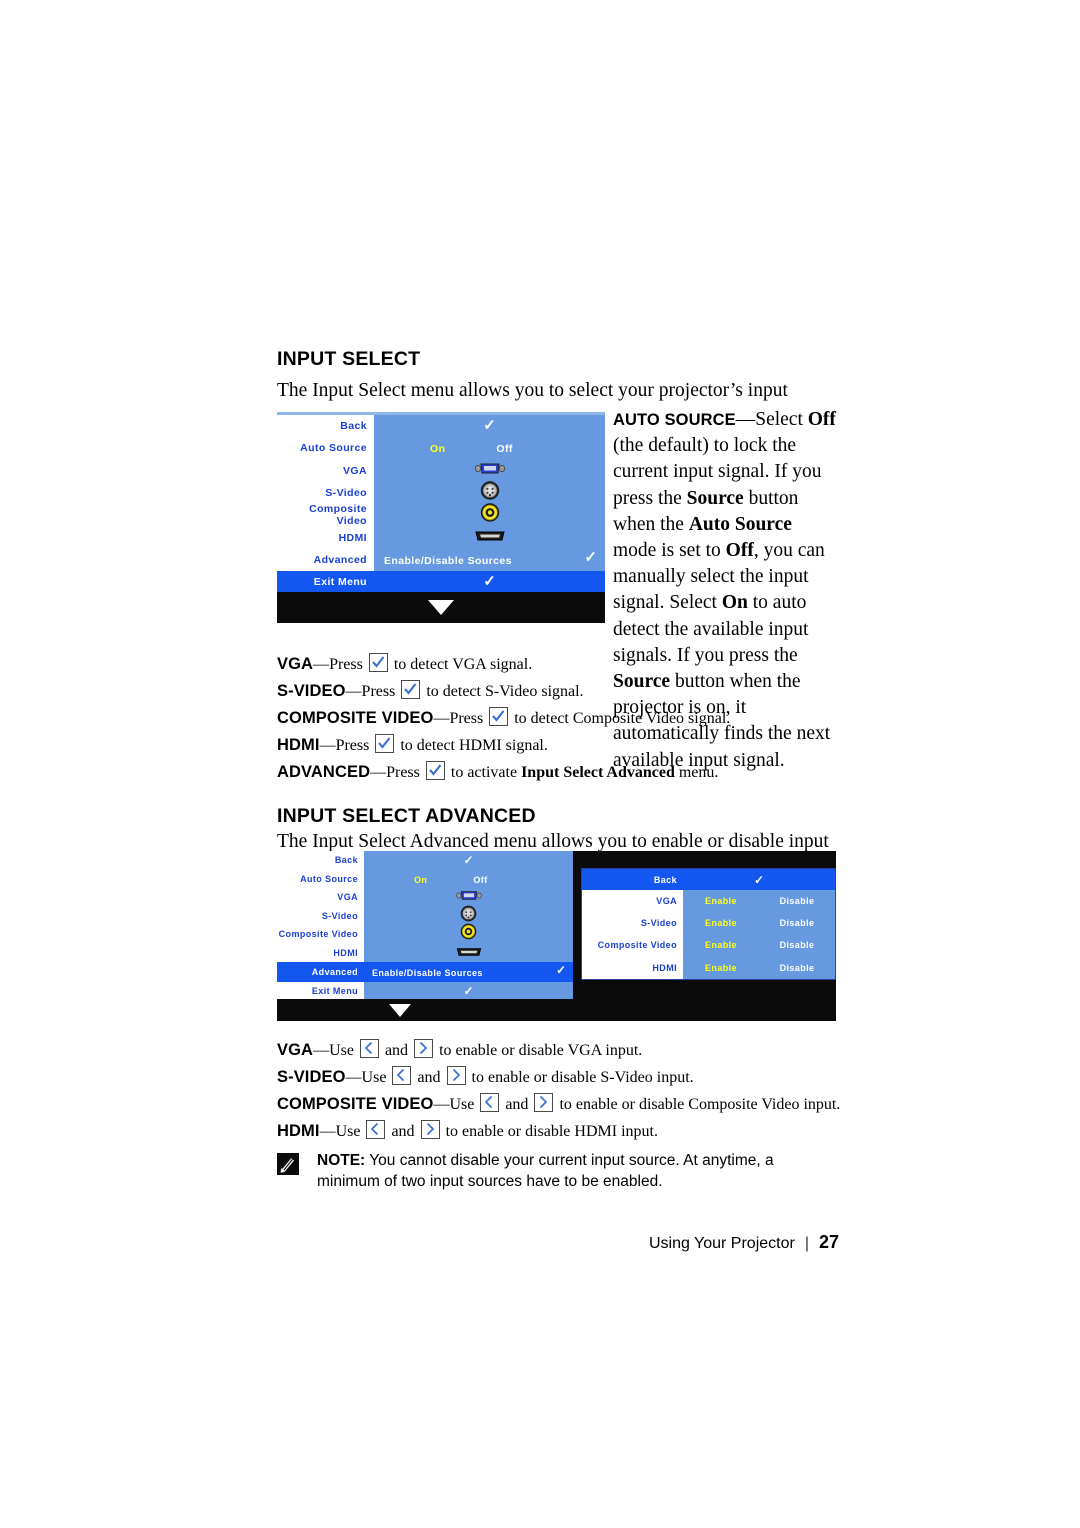 The width and height of the screenshot is (1080, 1528). Describe the element at coordinates (341, 1160) in the screenshot. I see `note-label: NOTE:` at that location.